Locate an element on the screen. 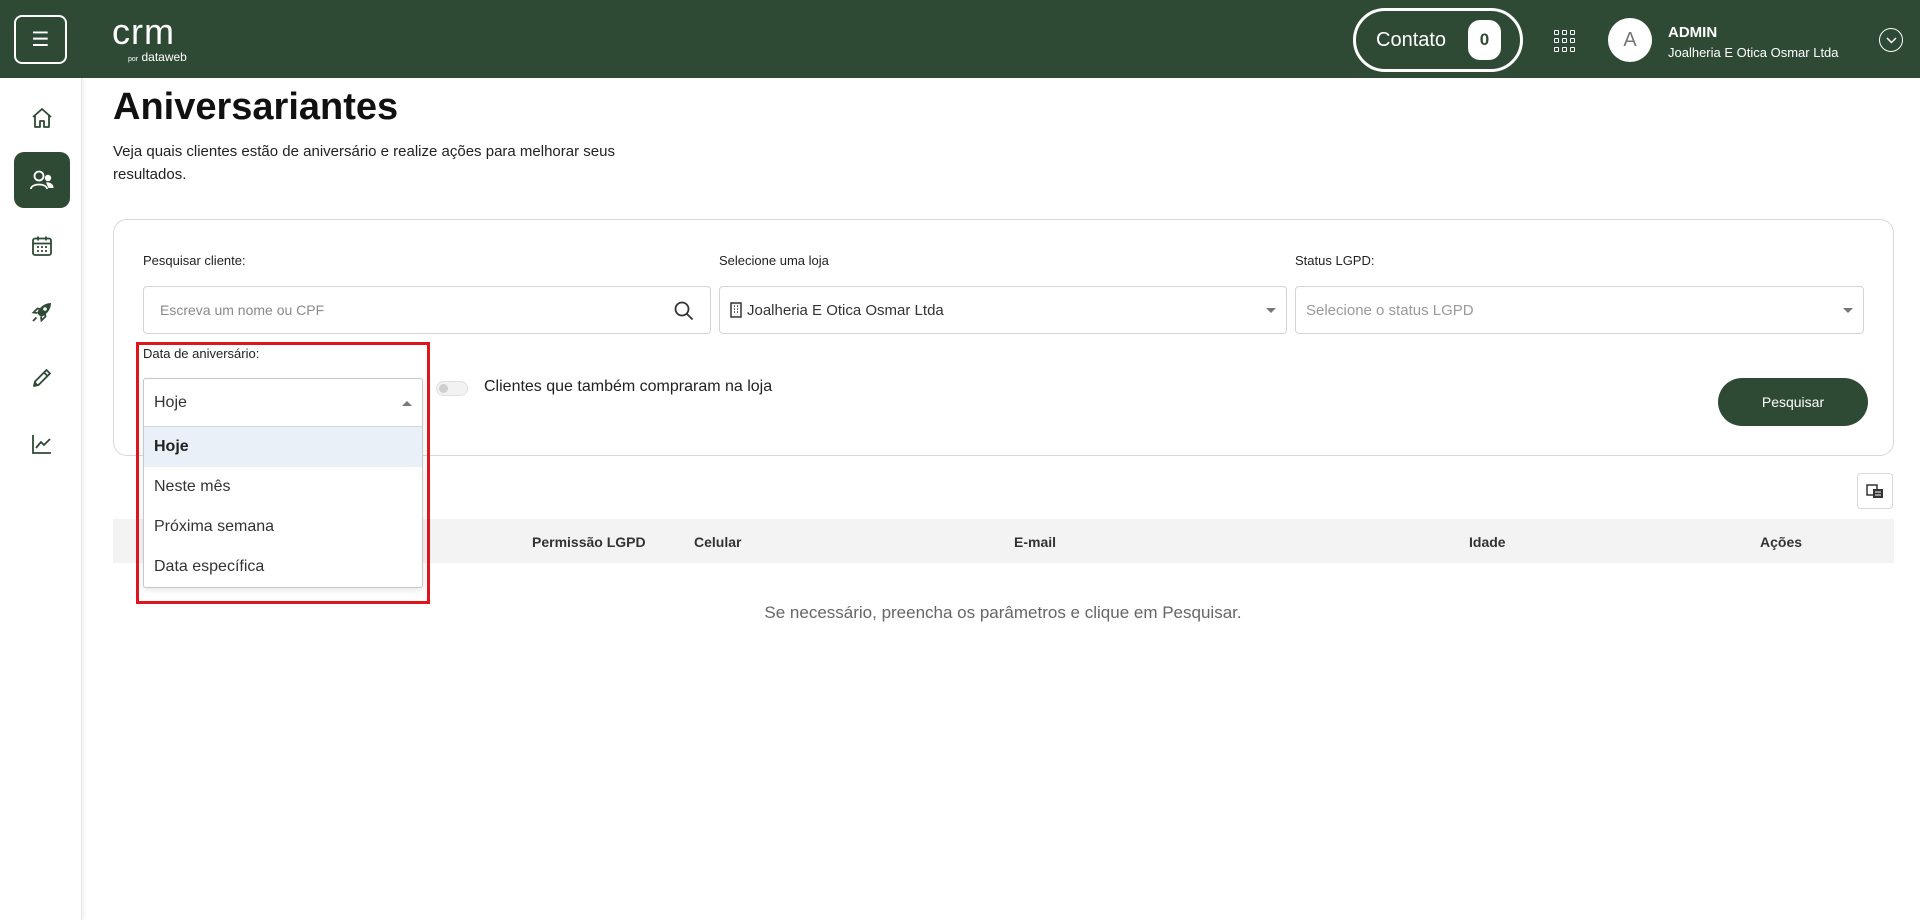 This screenshot has height=920, width=1920. search-client-placeholder: Escreva um nome ou CPF is located at coordinates (242, 310).